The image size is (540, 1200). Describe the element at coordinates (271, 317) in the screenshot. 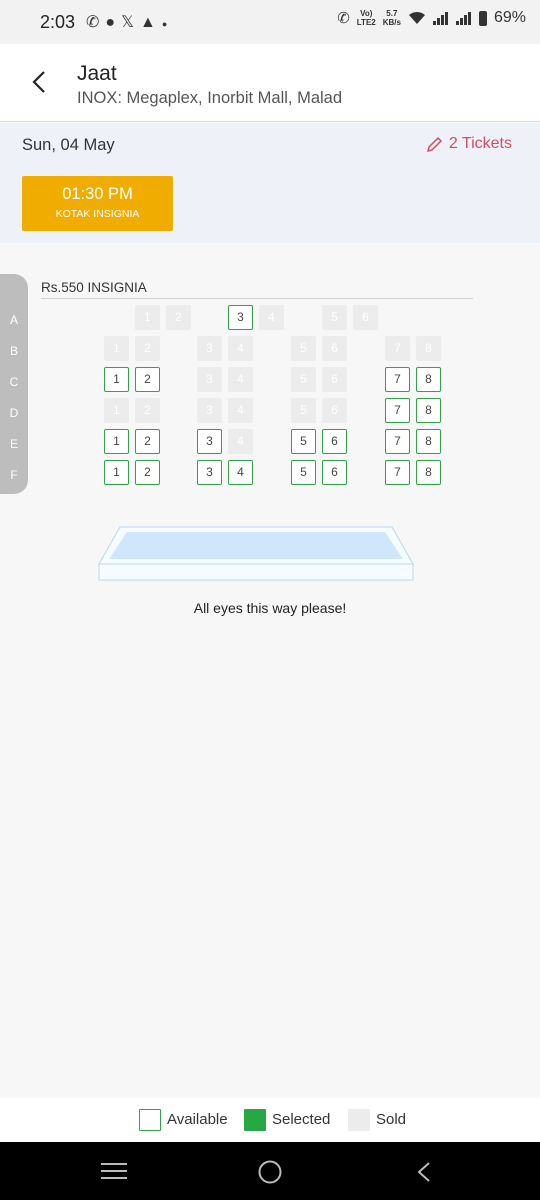

I see `seat-a4: 4` at that location.